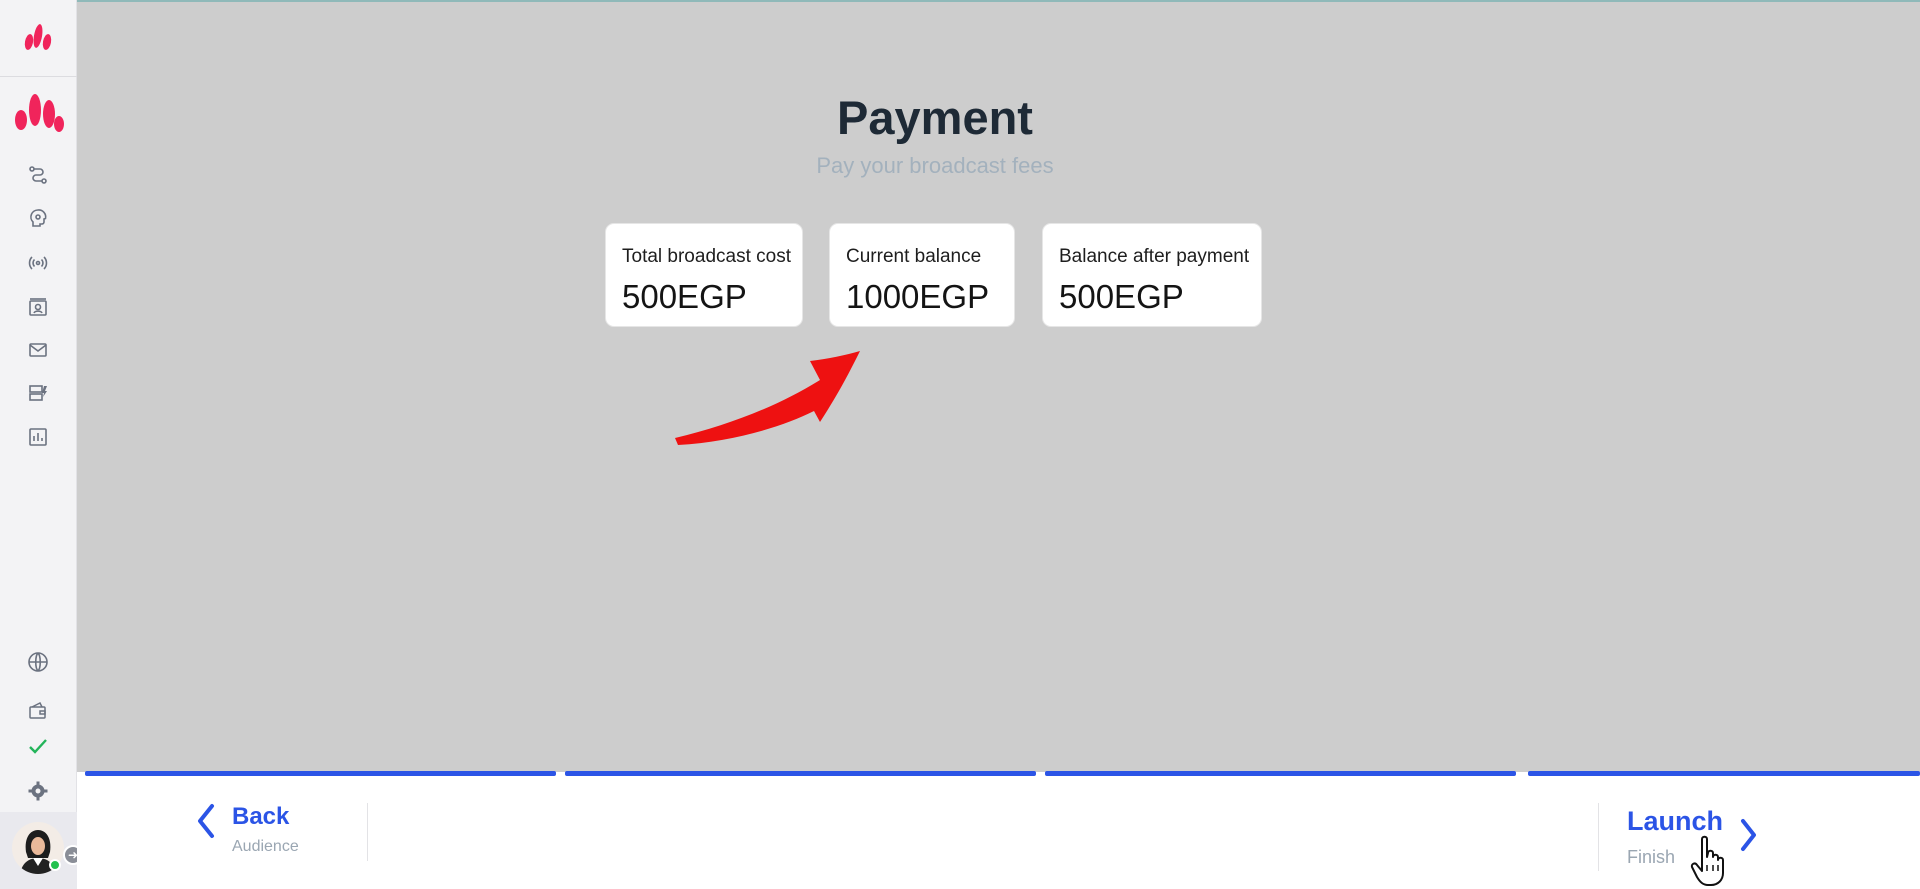  What do you see at coordinates (1707, 860) in the screenshot?
I see `hand-cursor-icon` at bounding box center [1707, 860].